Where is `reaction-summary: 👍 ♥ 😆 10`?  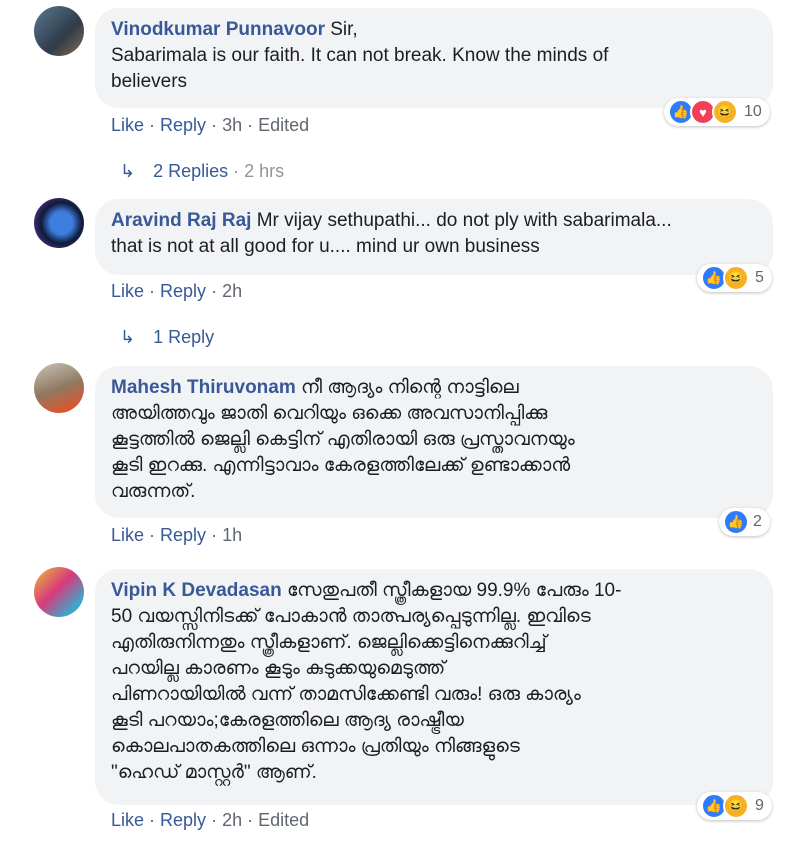
reaction-summary: 👍 ♥ 😆 10 is located at coordinates (717, 112).